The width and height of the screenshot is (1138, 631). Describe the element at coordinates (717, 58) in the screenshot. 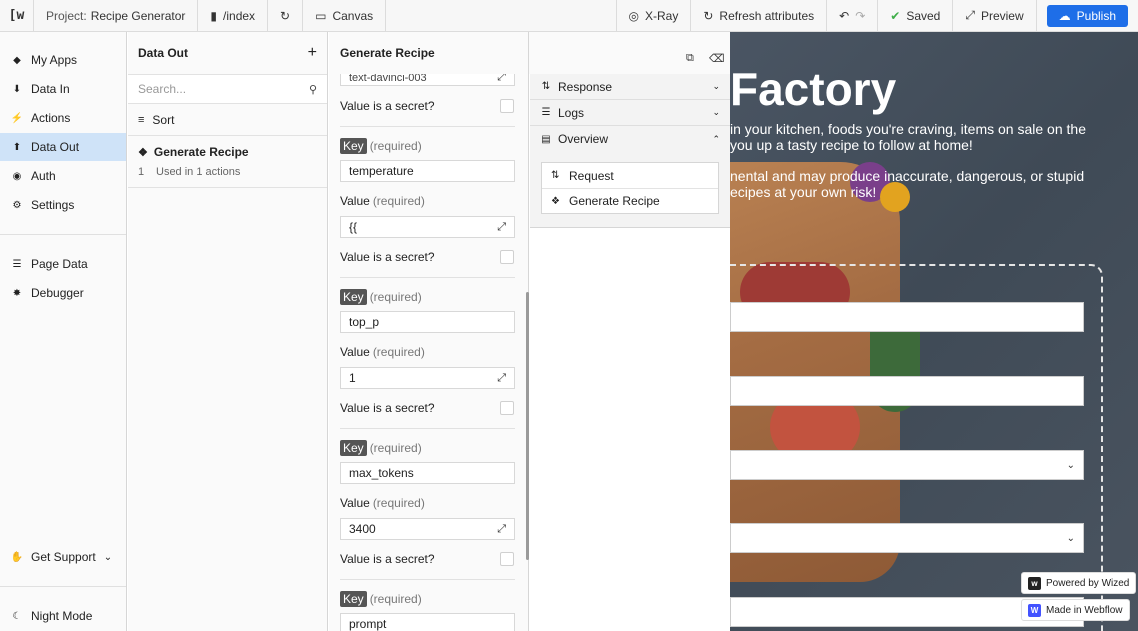

I see `trash-icon: ⌫` at that location.